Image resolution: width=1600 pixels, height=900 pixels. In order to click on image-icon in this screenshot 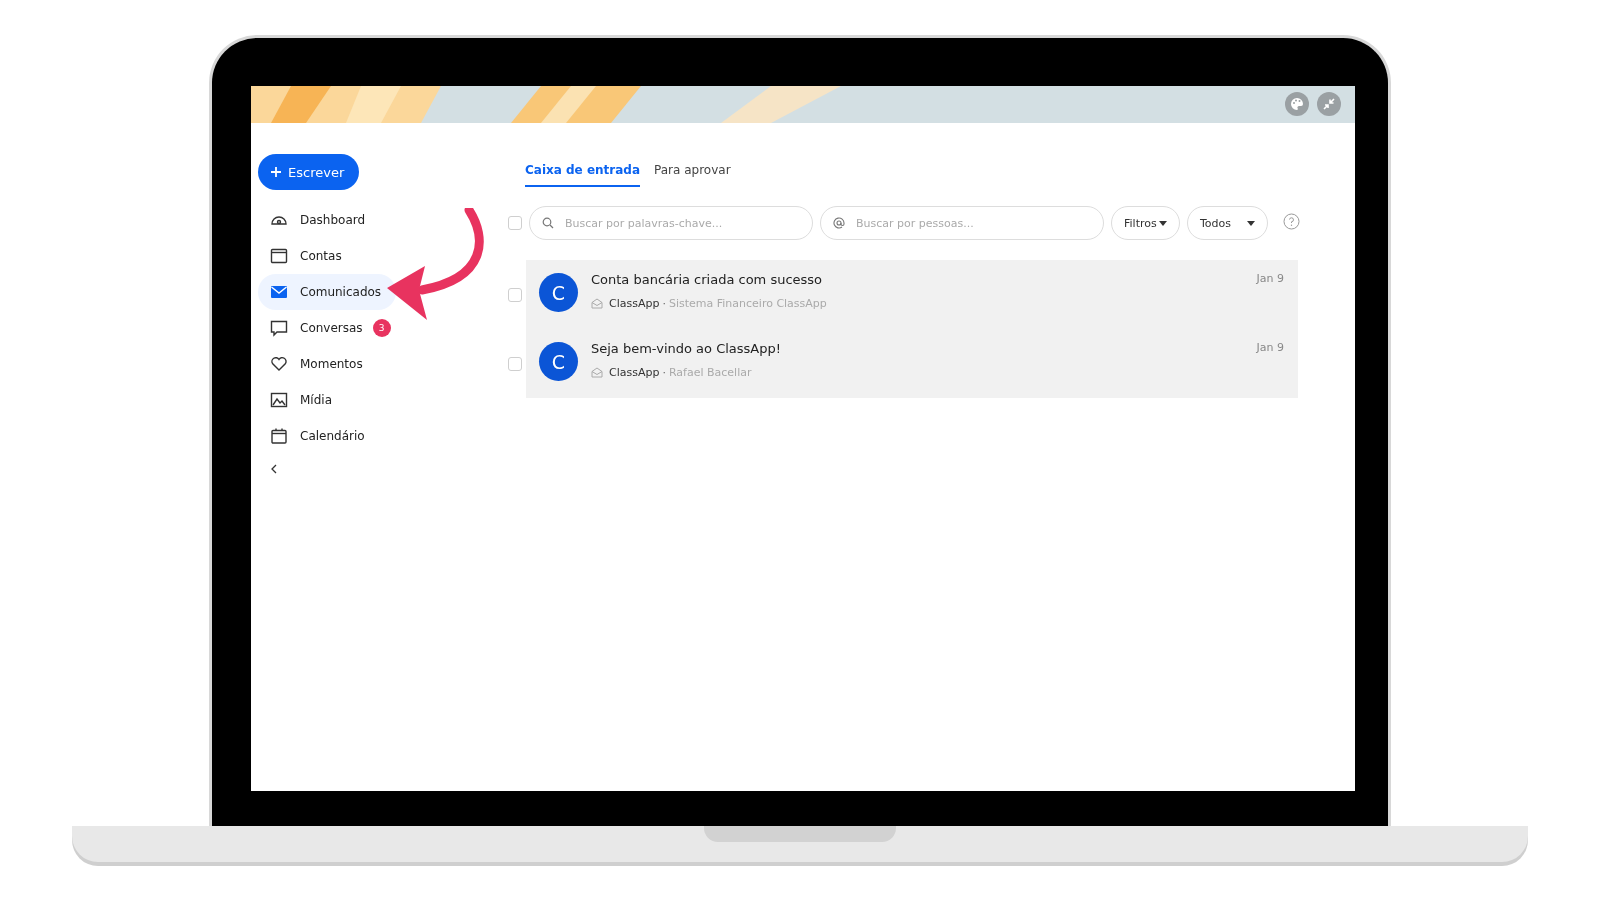, I will do `click(279, 400)`.